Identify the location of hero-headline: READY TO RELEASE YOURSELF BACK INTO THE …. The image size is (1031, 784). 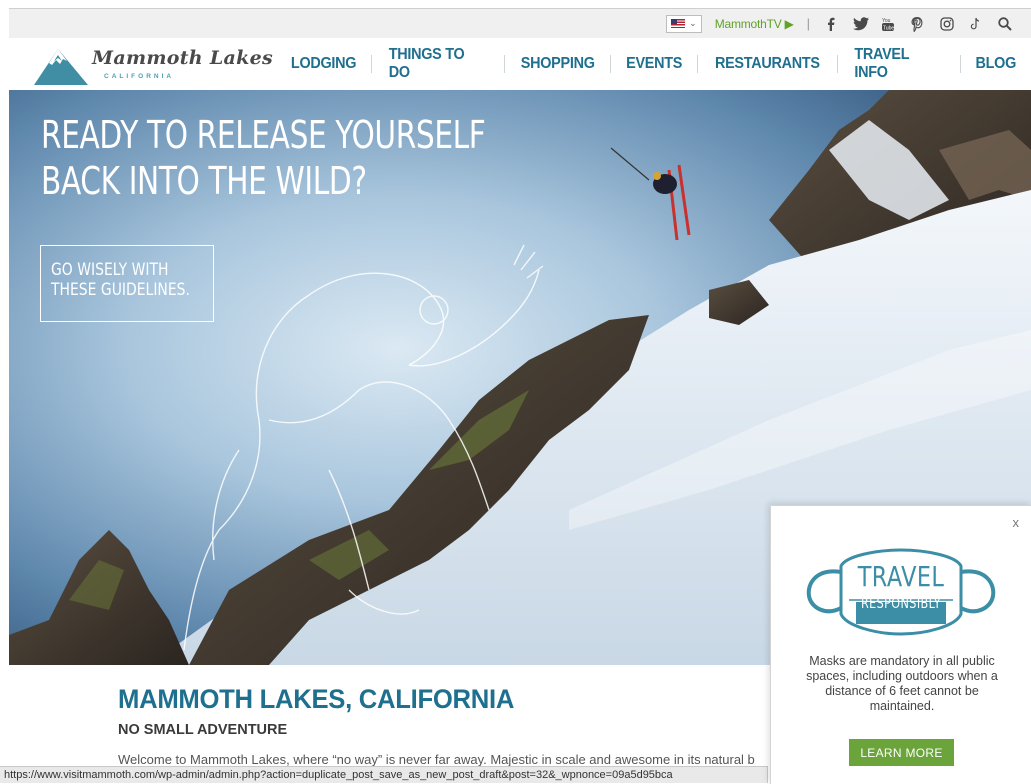
(263, 158).